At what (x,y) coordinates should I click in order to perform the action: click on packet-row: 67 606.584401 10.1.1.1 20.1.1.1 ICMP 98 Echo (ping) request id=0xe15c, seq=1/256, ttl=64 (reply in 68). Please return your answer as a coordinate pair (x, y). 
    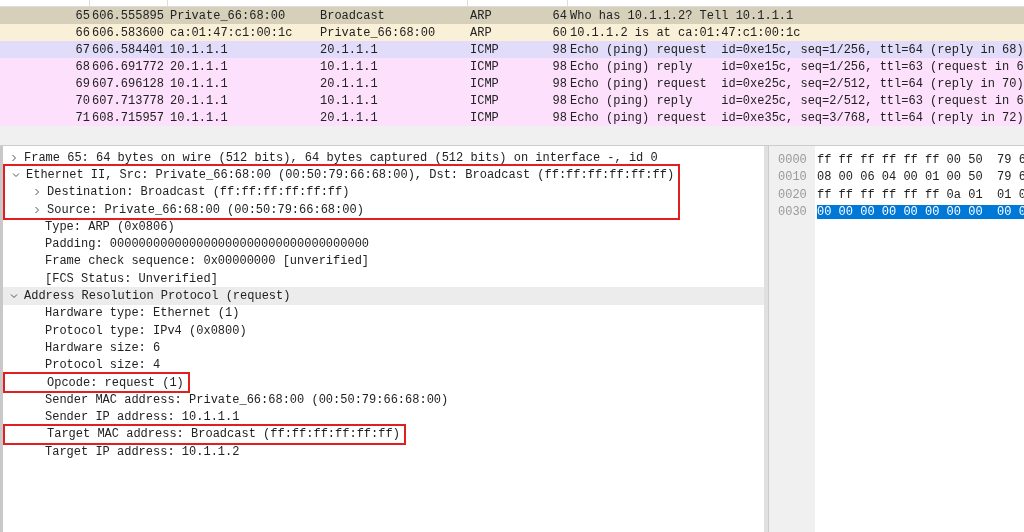
    Looking at the image, I should click on (512, 49).